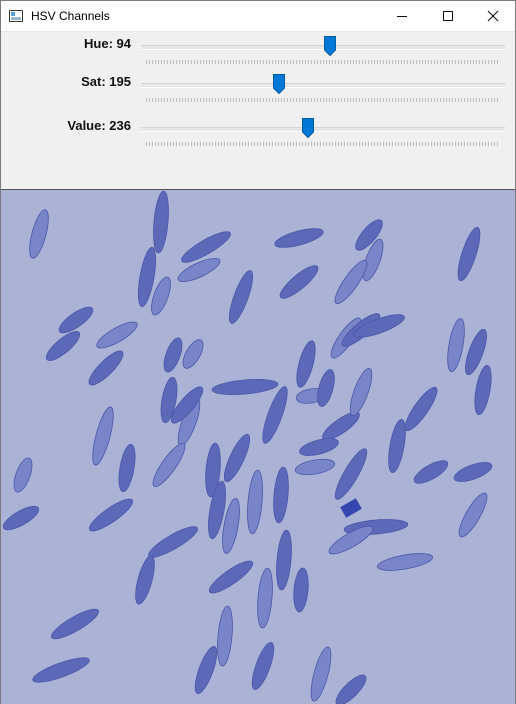 The height and width of the screenshot is (704, 516). I want to click on window-app-icon, so click(16, 16).